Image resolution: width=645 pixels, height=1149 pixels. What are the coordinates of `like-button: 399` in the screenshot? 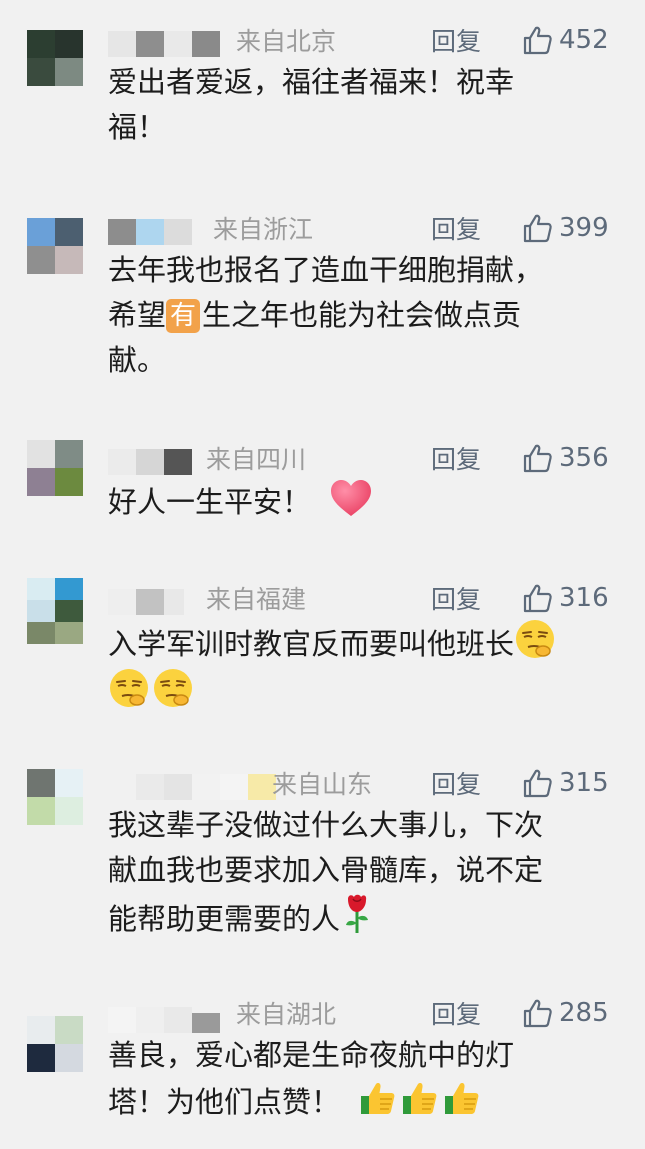 It's located at (565, 228).